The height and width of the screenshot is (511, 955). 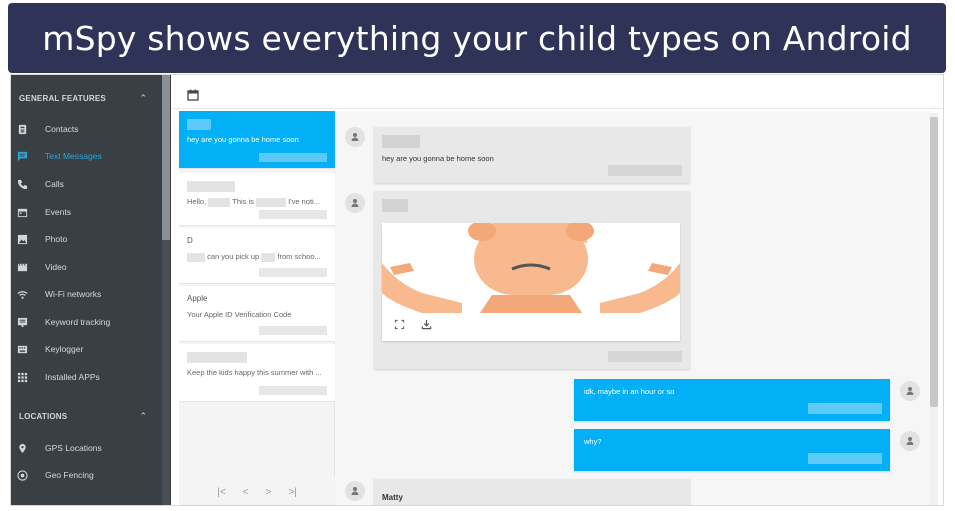 I want to click on conversation-name: Apple, so click(x=197, y=298).